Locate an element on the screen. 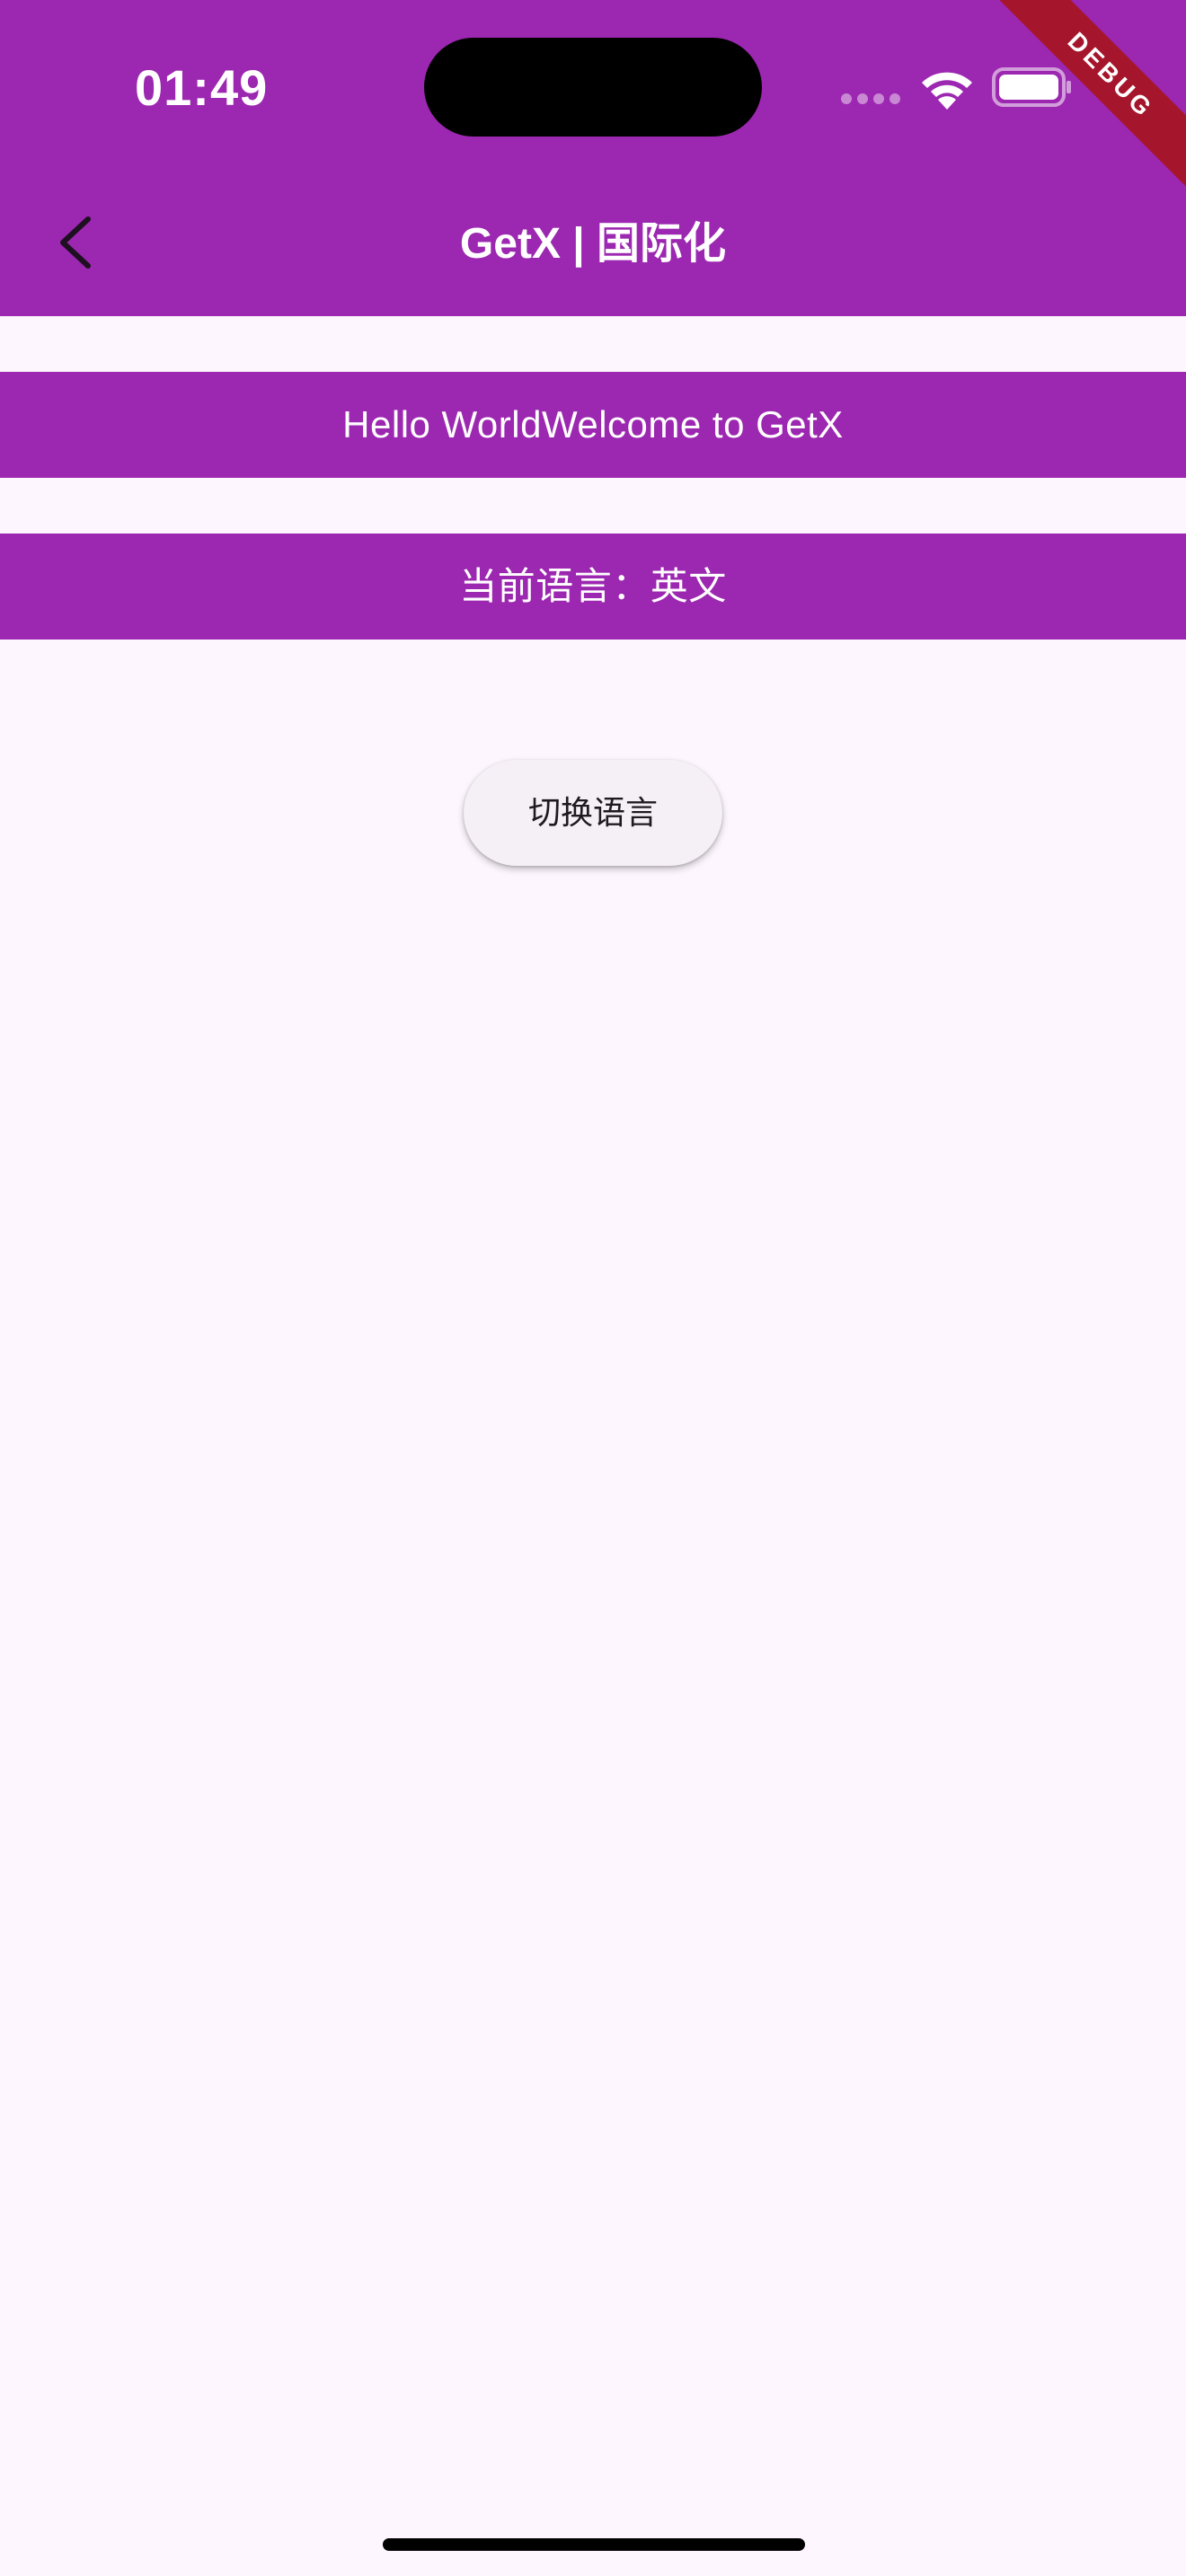 This screenshot has height=2576, width=1186. cellular-signal-icon is located at coordinates (872, 99).